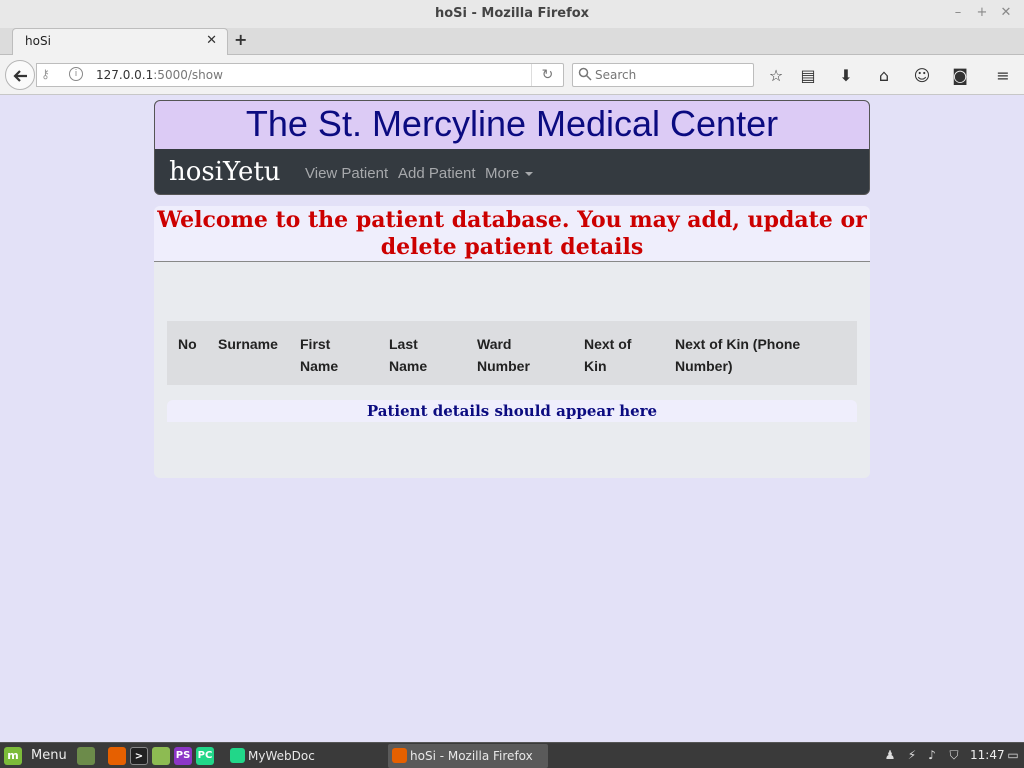 The width and height of the screenshot is (1024, 768). What do you see at coordinates (120, 42) in the screenshot?
I see `tab-hosi: hoSi ✕` at bounding box center [120, 42].